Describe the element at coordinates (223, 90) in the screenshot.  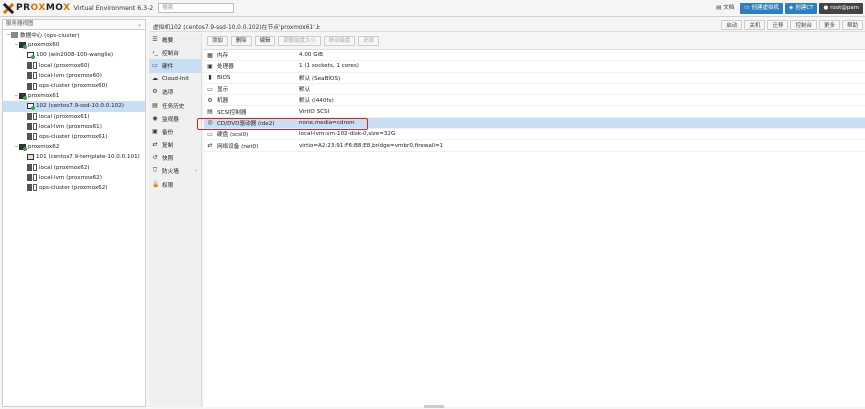
I see `hardware-key: 显示` at that location.